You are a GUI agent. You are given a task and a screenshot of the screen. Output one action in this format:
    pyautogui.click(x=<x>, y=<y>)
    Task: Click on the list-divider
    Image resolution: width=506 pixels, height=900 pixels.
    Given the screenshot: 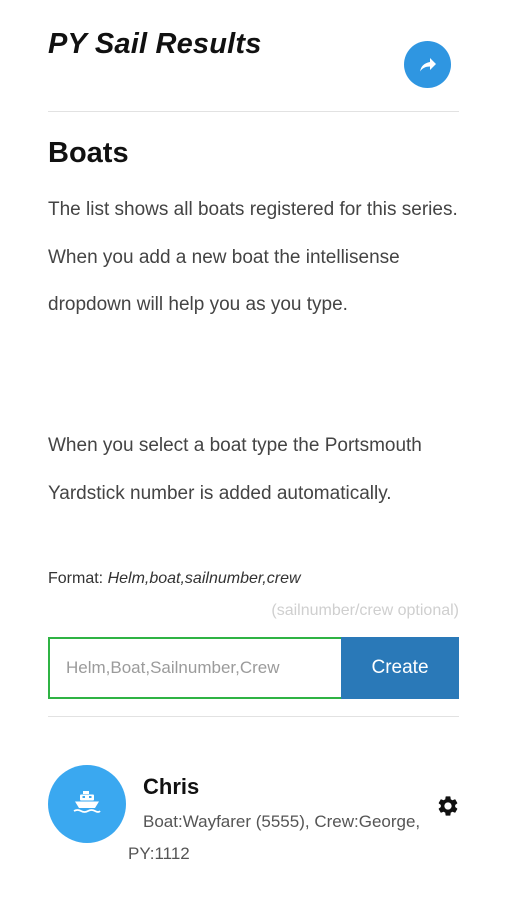 What is the action you would take?
    pyautogui.click(x=253, y=716)
    